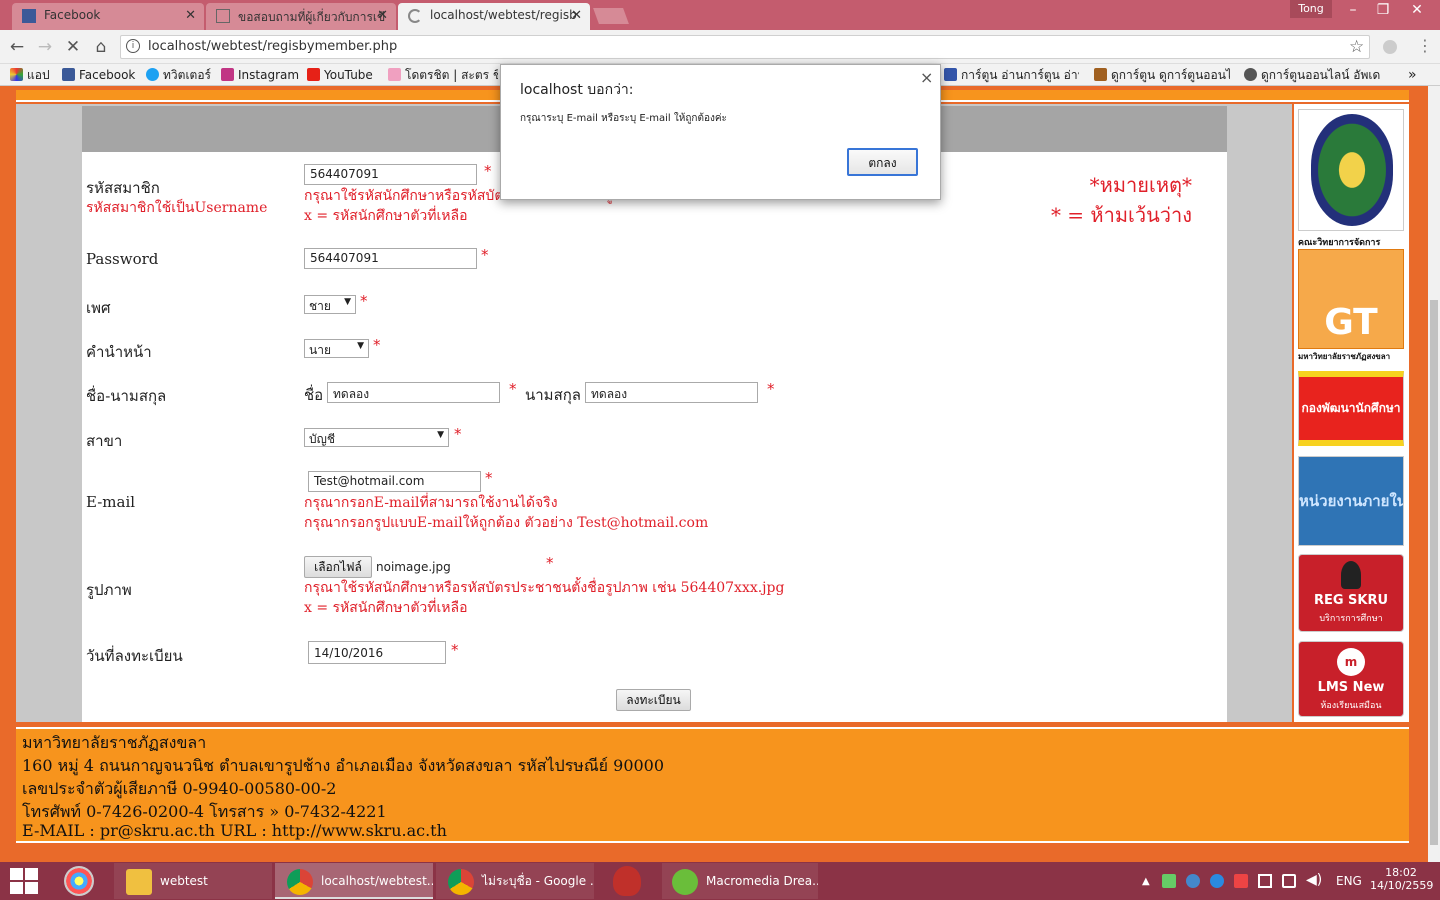 The height and width of the screenshot is (900, 1440). What do you see at coordinates (653, 700) in the screenshot?
I see `register-button: ลงทะเบียน` at bounding box center [653, 700].